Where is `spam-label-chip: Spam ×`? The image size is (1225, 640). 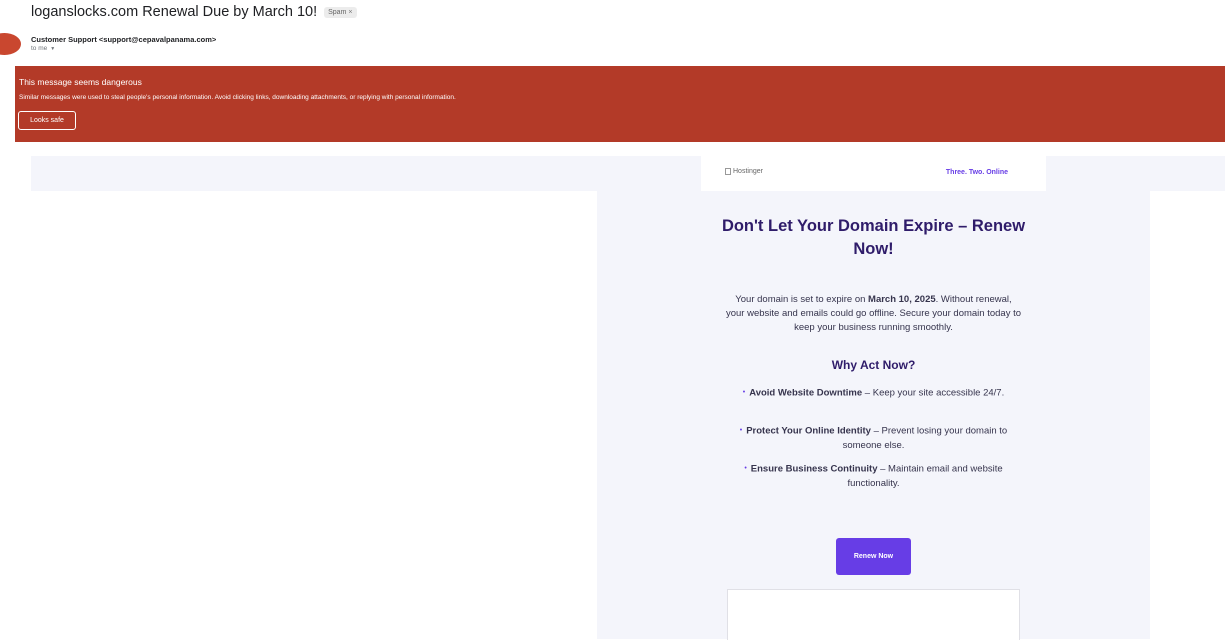 spam-label-chip: Spam × is located at coordinates (340, 12).